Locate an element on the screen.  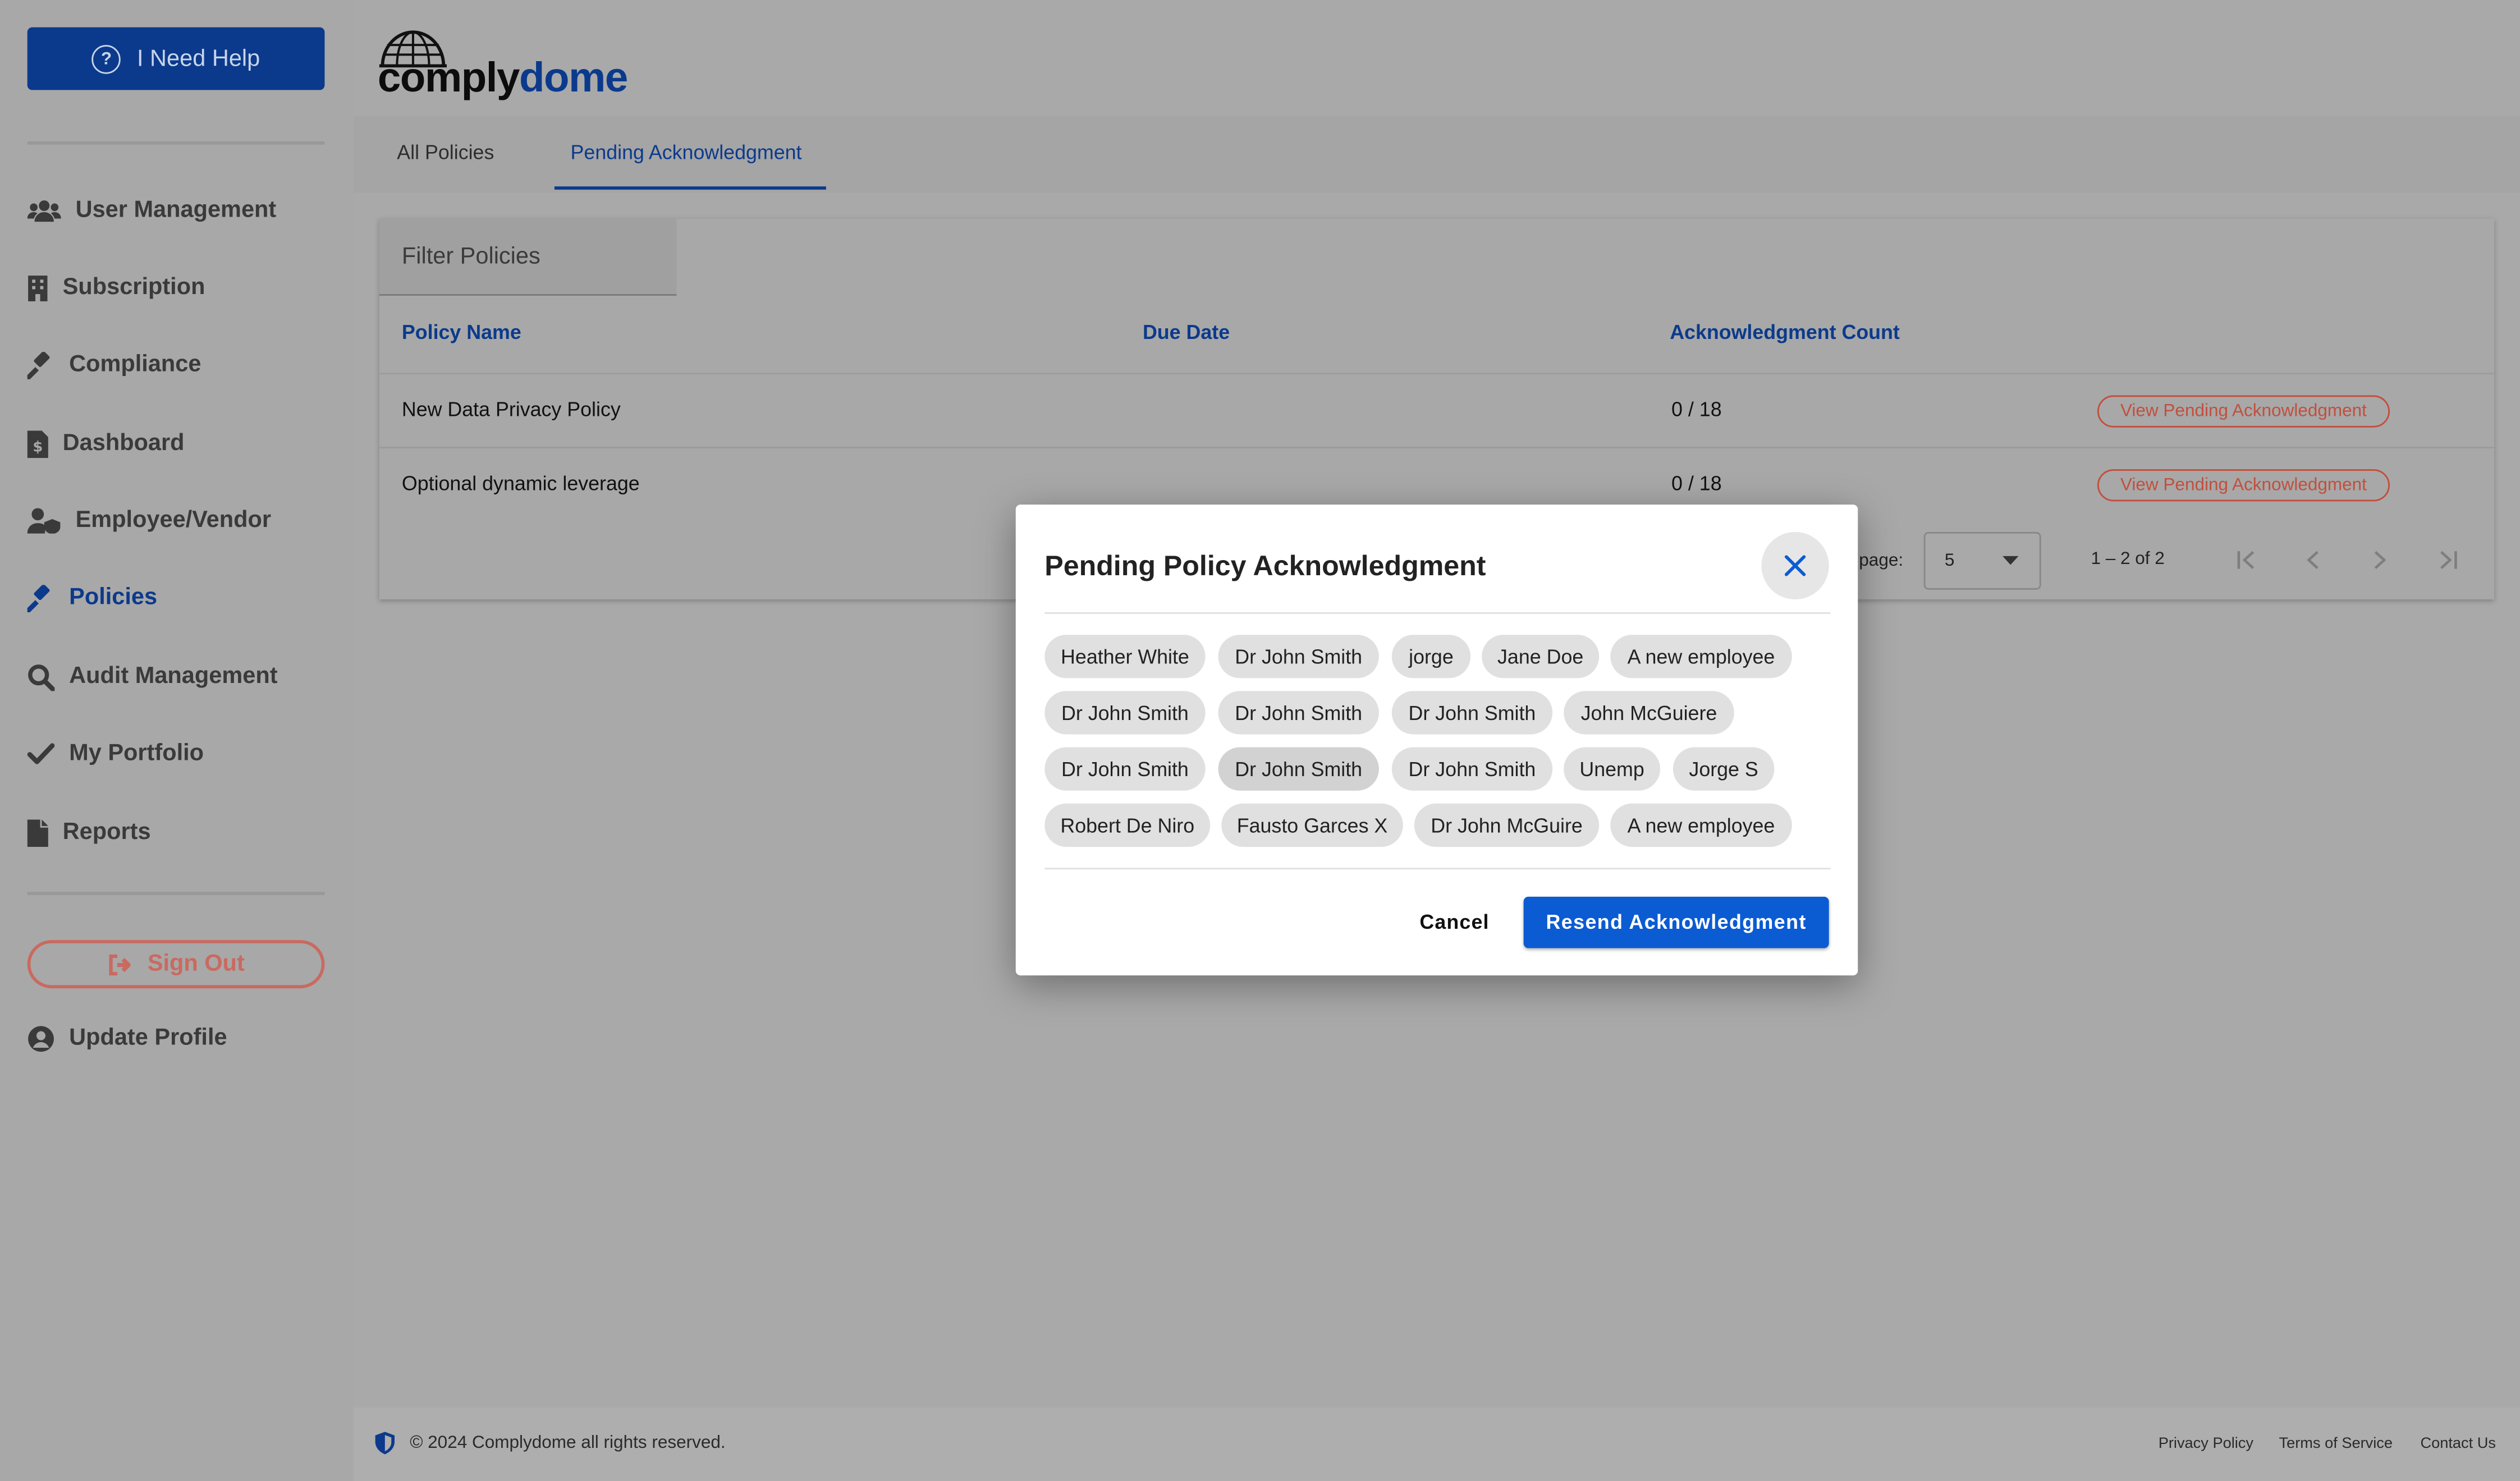
sidebar-item-label: Employee/Vendor is located at coordinates (173, 520).